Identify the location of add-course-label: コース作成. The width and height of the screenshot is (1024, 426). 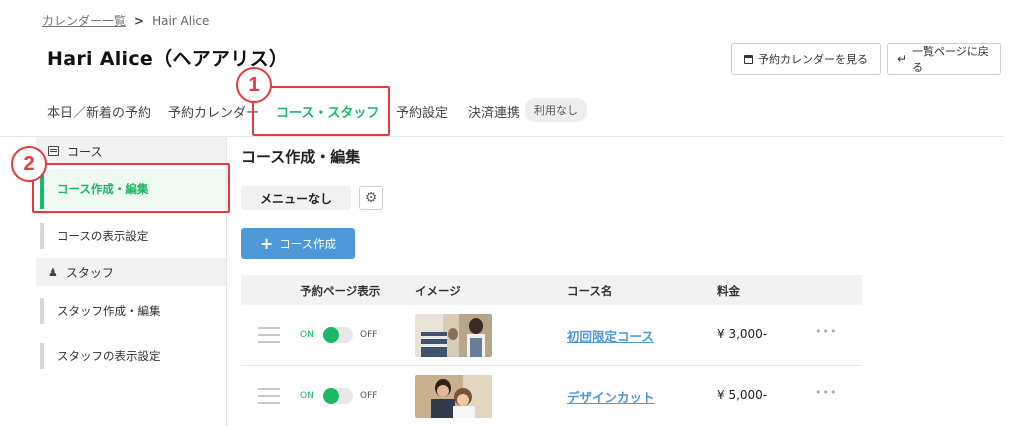
(308, 243).